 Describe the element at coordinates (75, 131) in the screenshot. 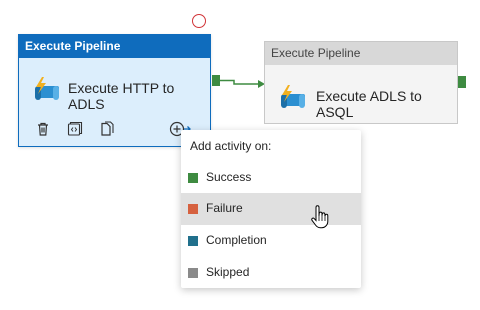

I see `code-icon` at that location.